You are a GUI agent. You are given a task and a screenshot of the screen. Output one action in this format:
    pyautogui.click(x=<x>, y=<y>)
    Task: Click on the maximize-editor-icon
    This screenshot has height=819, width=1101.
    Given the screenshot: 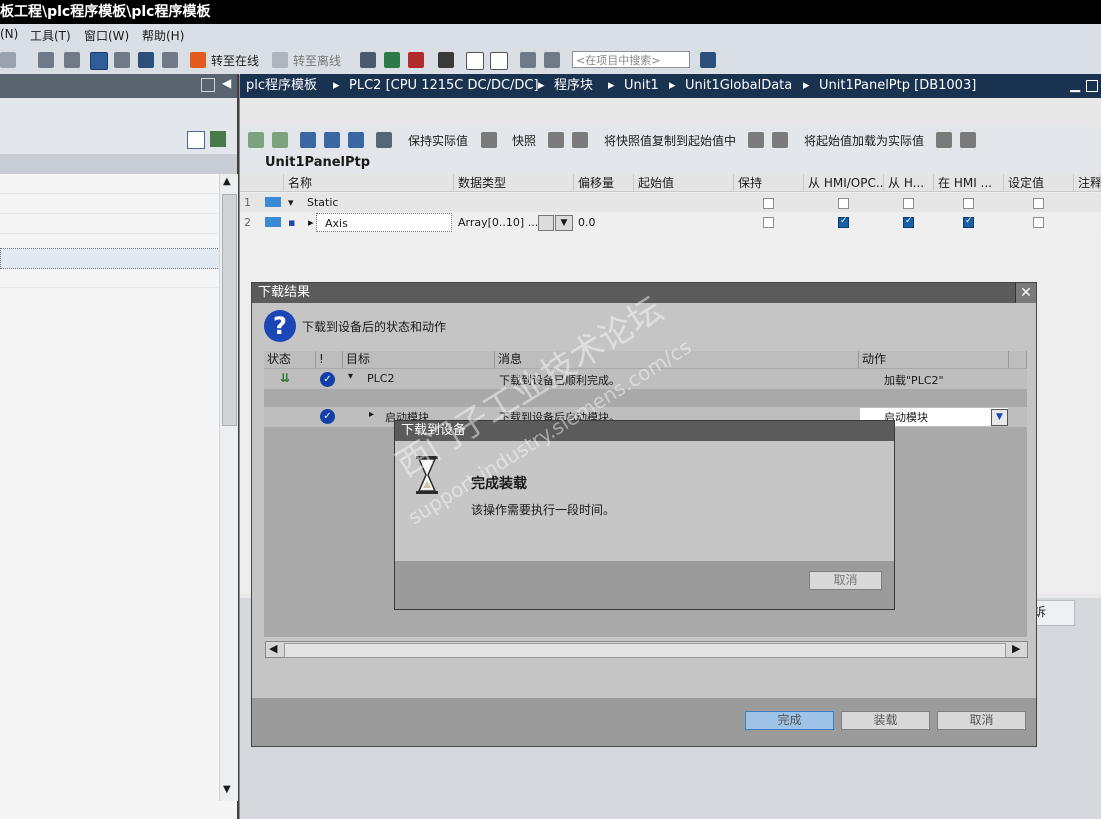 What is the action you would take?
    pyautogui.click(x=528, y=60)
    